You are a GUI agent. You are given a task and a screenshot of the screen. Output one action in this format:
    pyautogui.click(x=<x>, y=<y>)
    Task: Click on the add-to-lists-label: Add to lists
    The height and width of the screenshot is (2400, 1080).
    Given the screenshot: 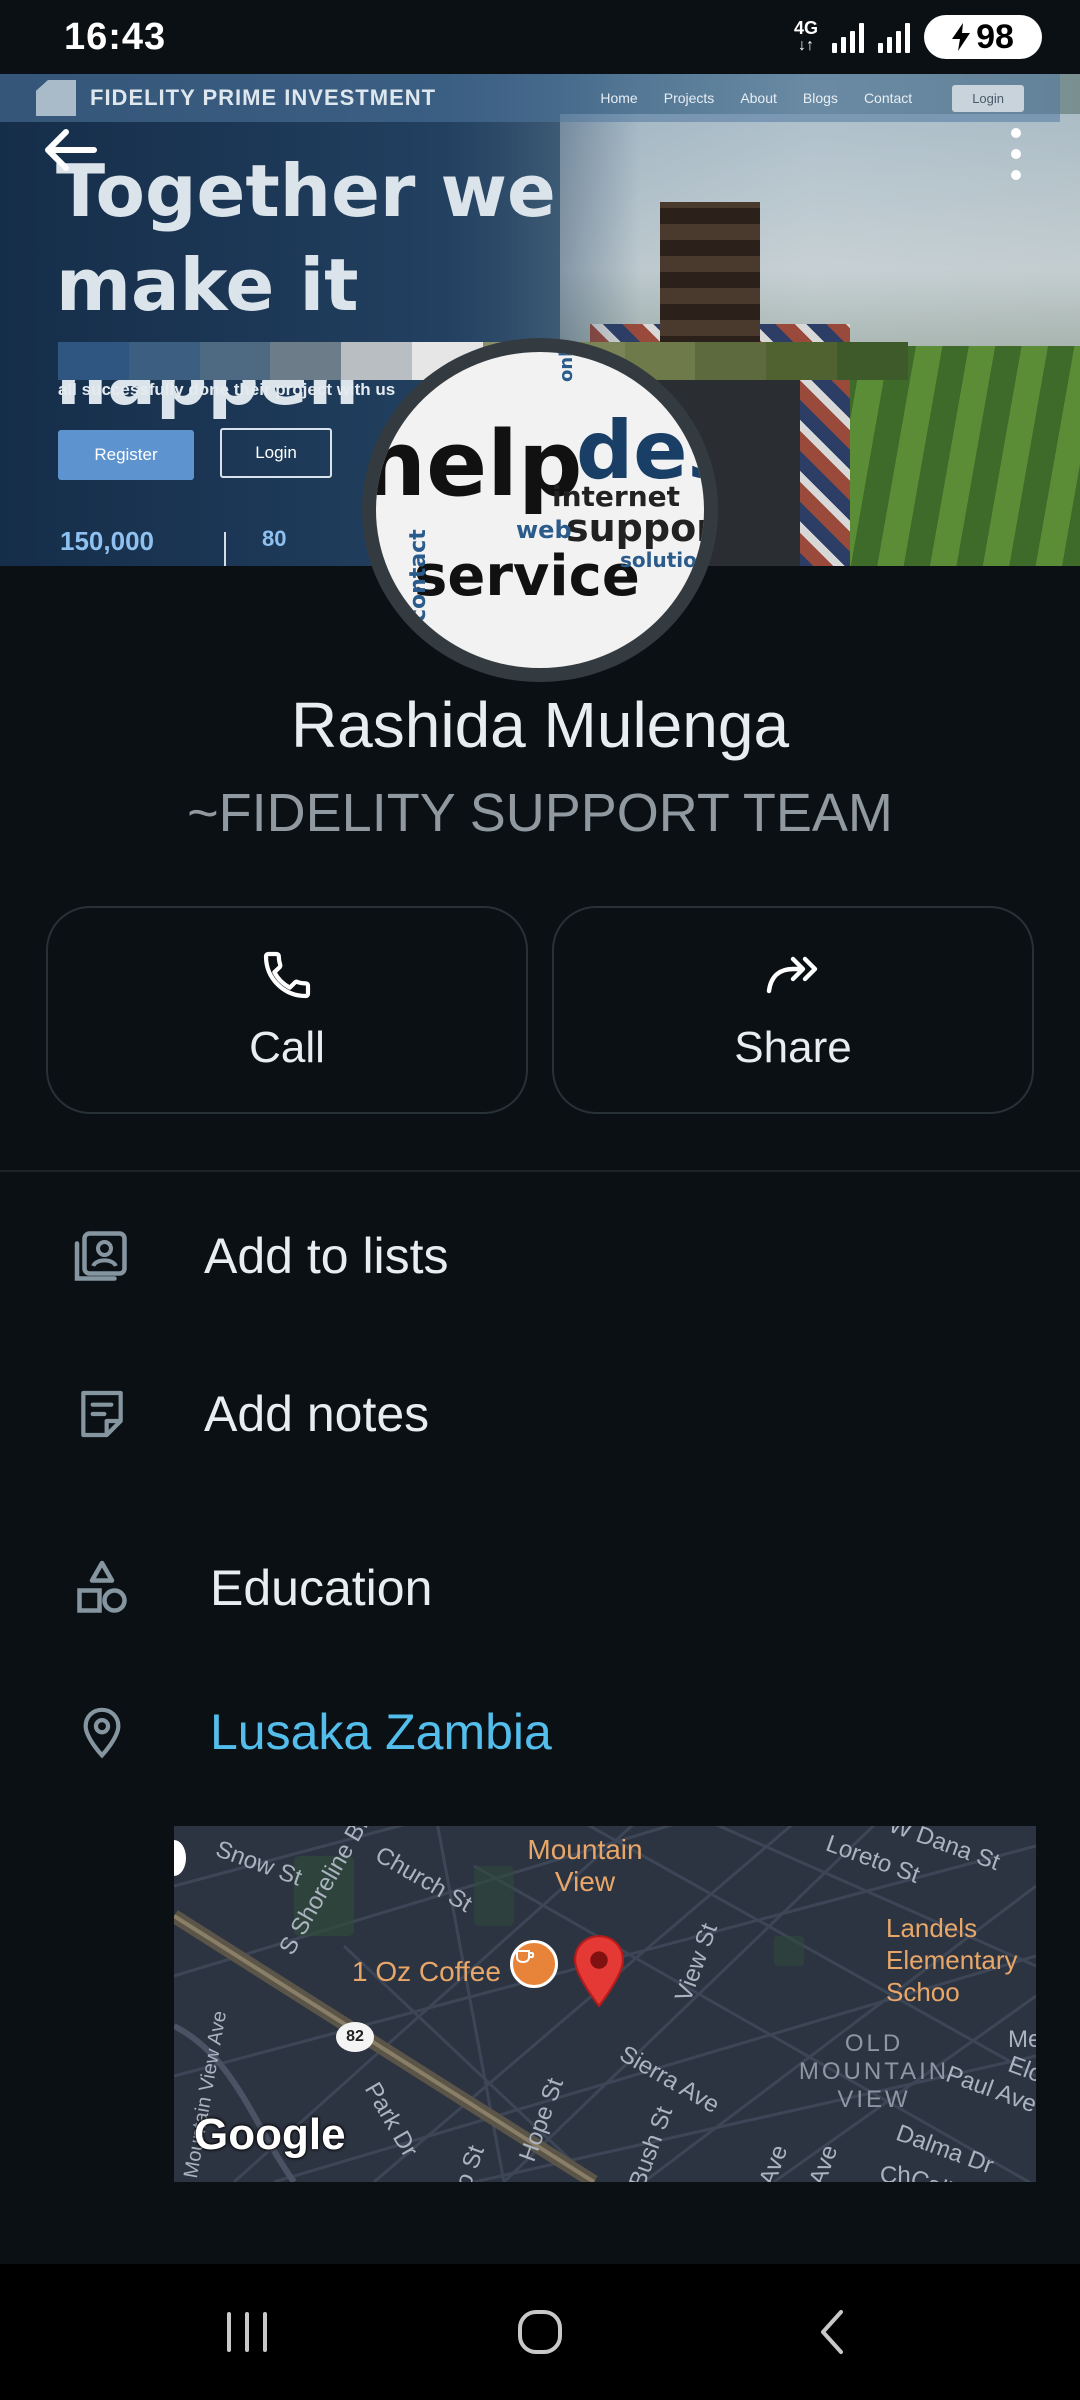 What is the action you would take?
    pyautogui.click(x=326, y=1256)
    